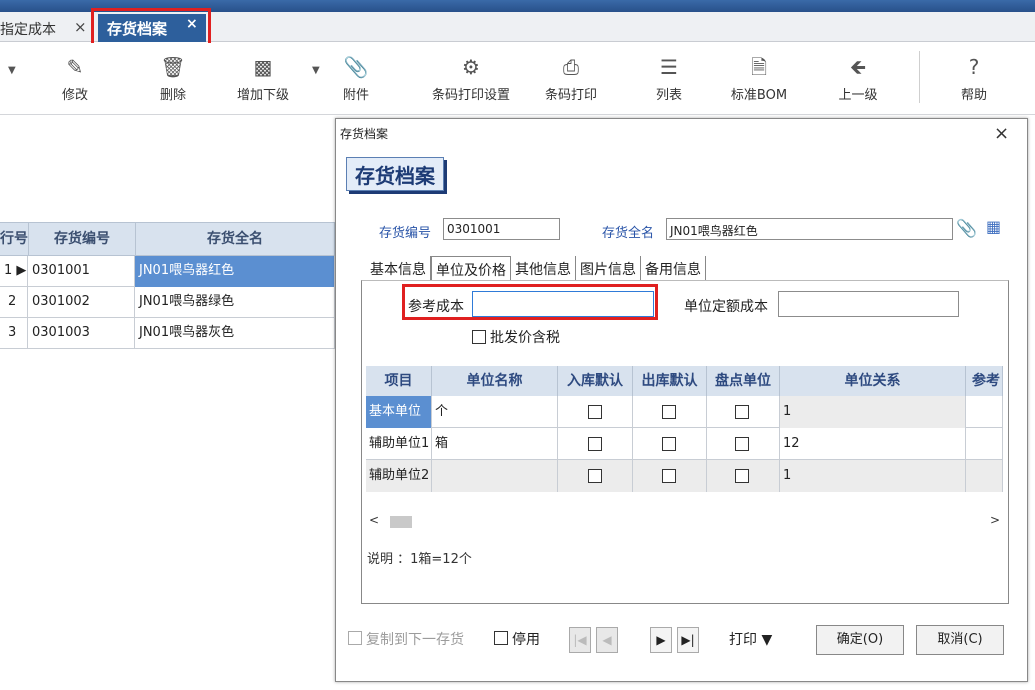  What do you see at coordinates (316, 70) in the screenshot?
I see `add-sublevel-dropdown-icon: ▼` at bounding box center [316, 70].